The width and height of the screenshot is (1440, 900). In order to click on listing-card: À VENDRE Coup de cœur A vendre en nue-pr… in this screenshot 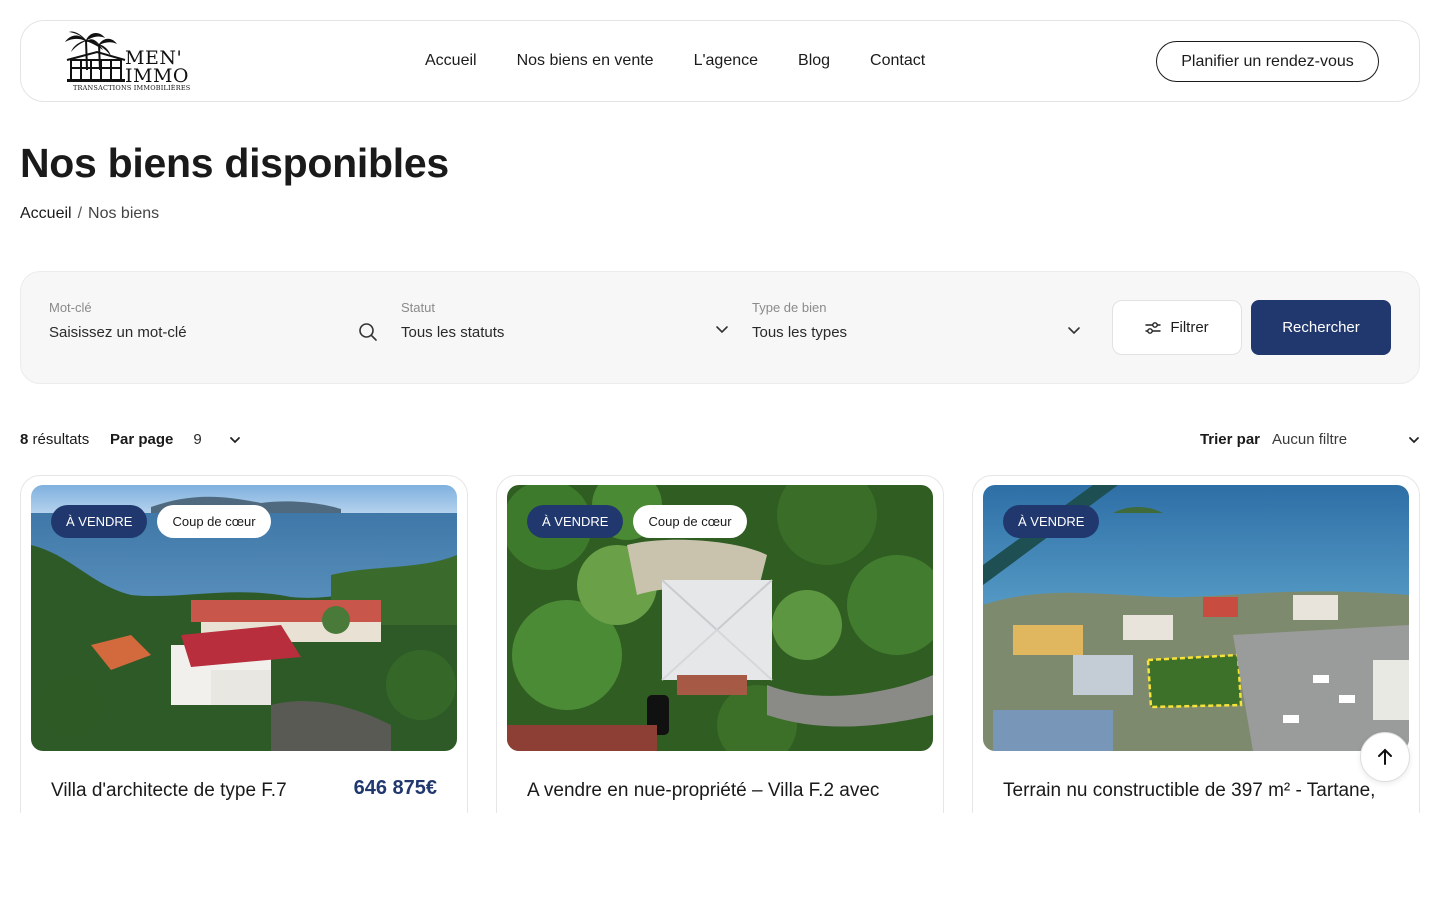, I will do `click(720, 655)`.